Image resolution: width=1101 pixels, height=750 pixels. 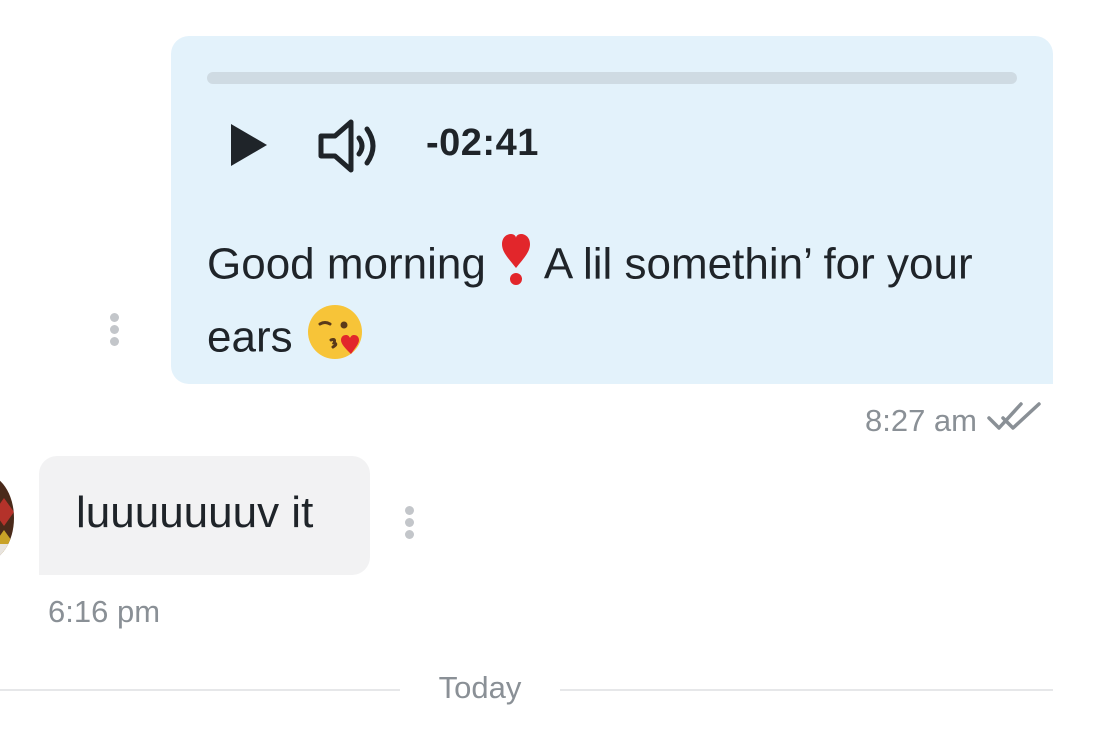 What do you see at coordinates (482, 143) in the screenshot?
I see `audio-time-remaining: -02:41` at bounding box center [482, 143].